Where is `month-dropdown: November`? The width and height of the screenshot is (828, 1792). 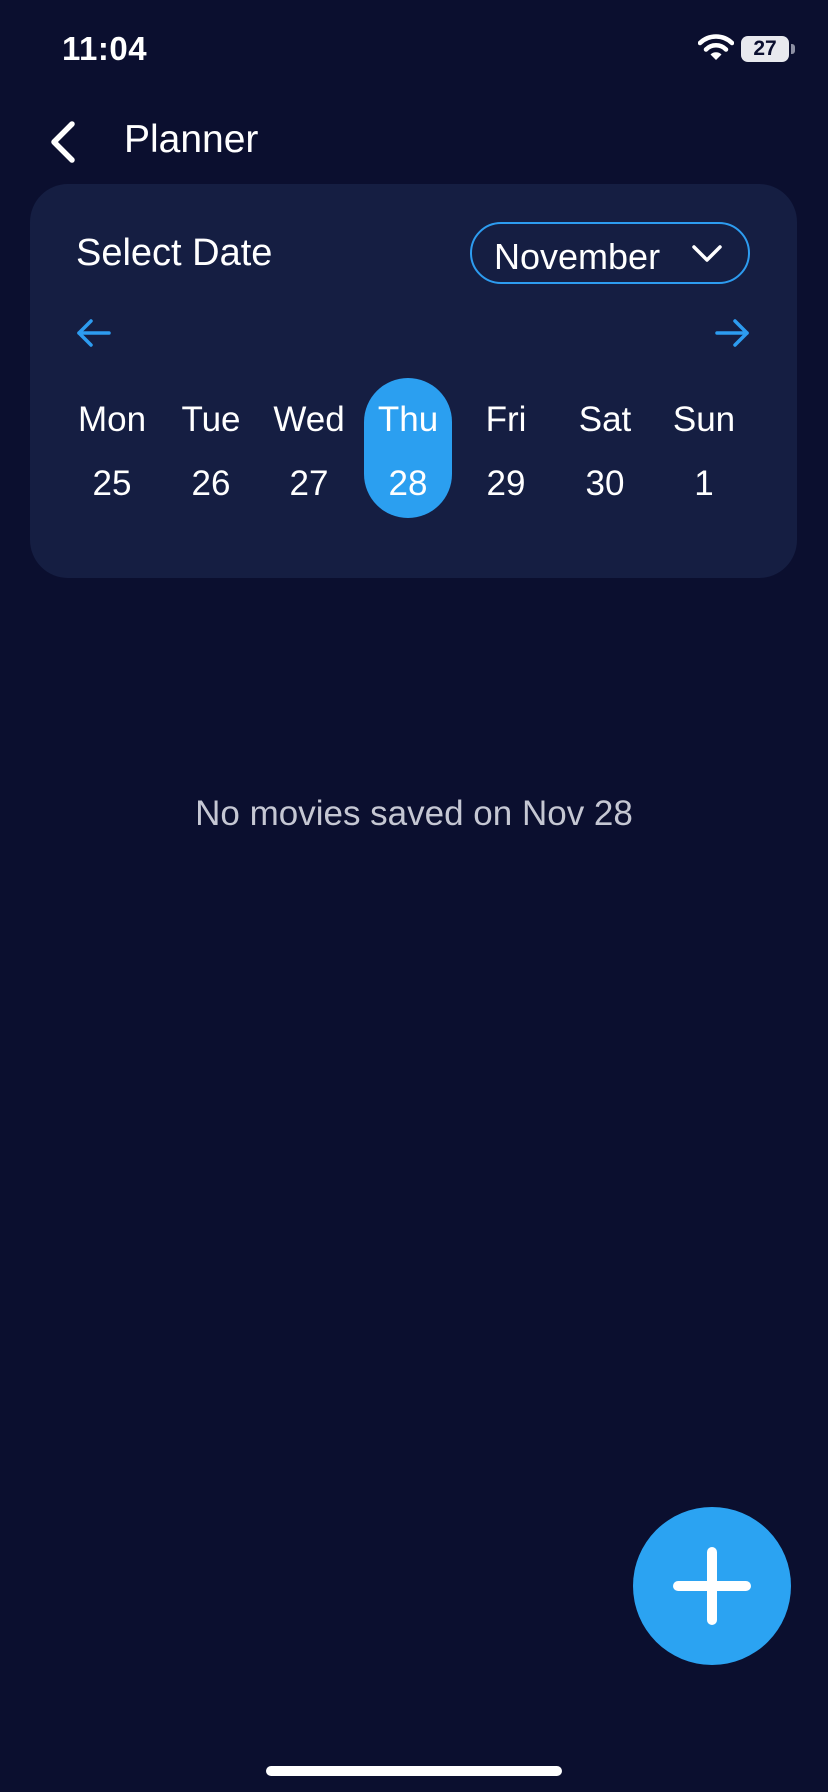
month-dropdown: November is located at coordinates (610, 253).